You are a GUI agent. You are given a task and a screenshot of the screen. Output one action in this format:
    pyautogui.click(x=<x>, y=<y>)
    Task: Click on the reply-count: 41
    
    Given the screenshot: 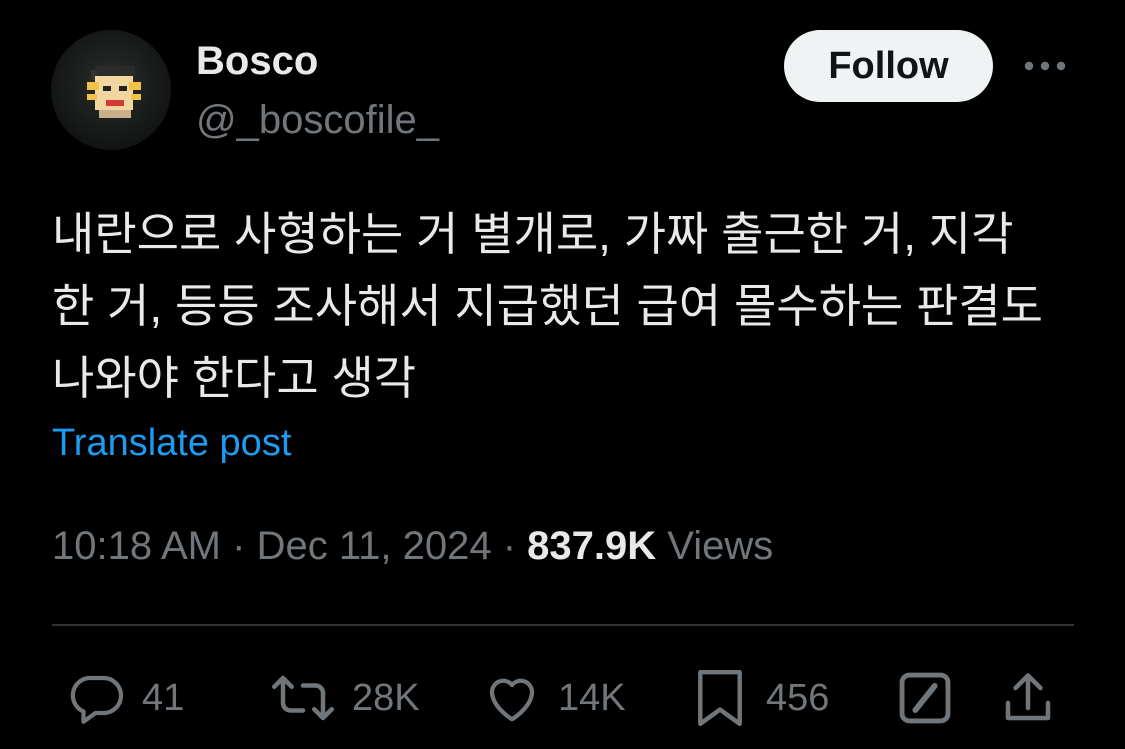 What is the action you would take?
    pyautogui.click(x=163, y=697)
    